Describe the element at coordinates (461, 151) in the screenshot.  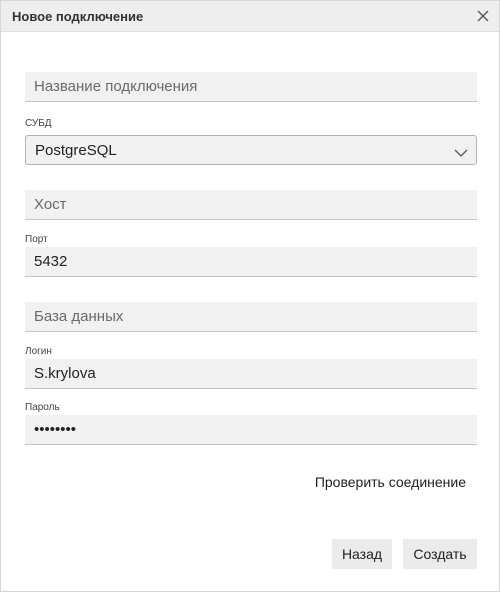
I see `chevron-down-icon` at that location.